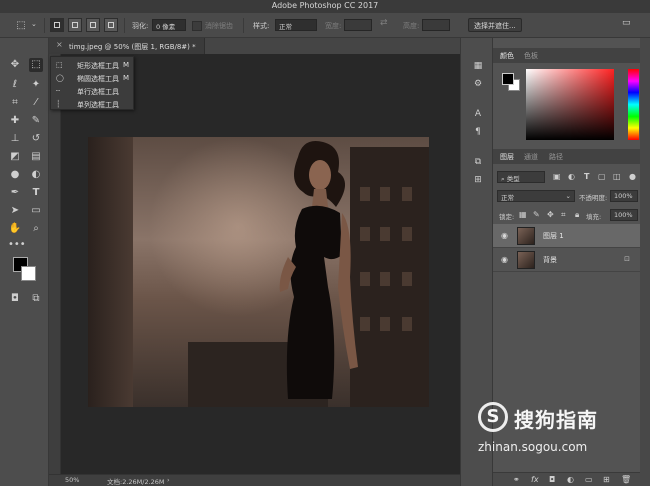 This screenshot has height=486, width=650. Describe the element at coordinates (624, 215) in the screenshot. I see `fill-input: 100%` at that location.